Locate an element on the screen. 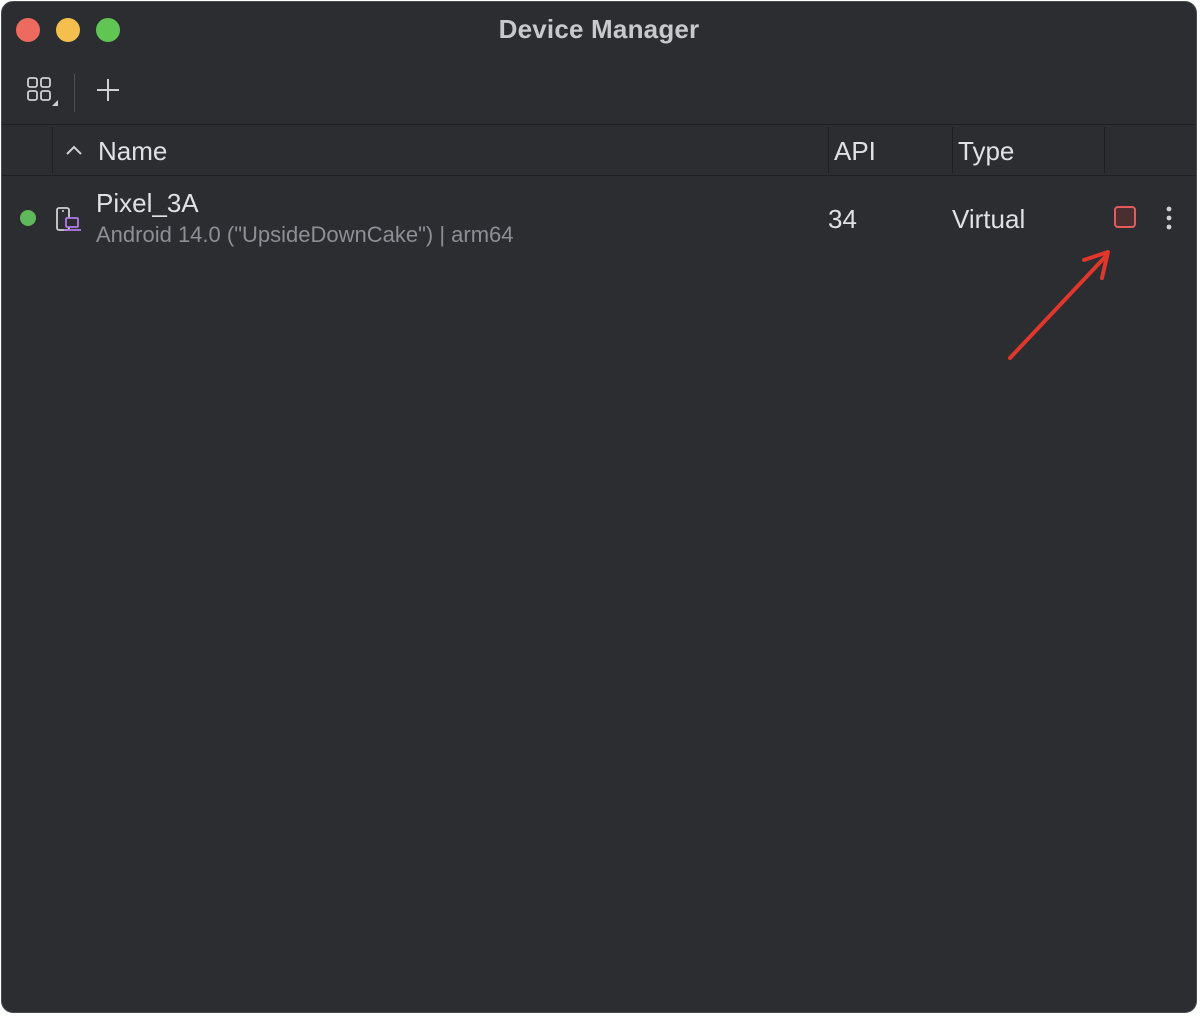 Image resolution: width=1200 pixels, height=1016 pixels. device-grid-dropdown-icon is located at coordinates (42, 91).